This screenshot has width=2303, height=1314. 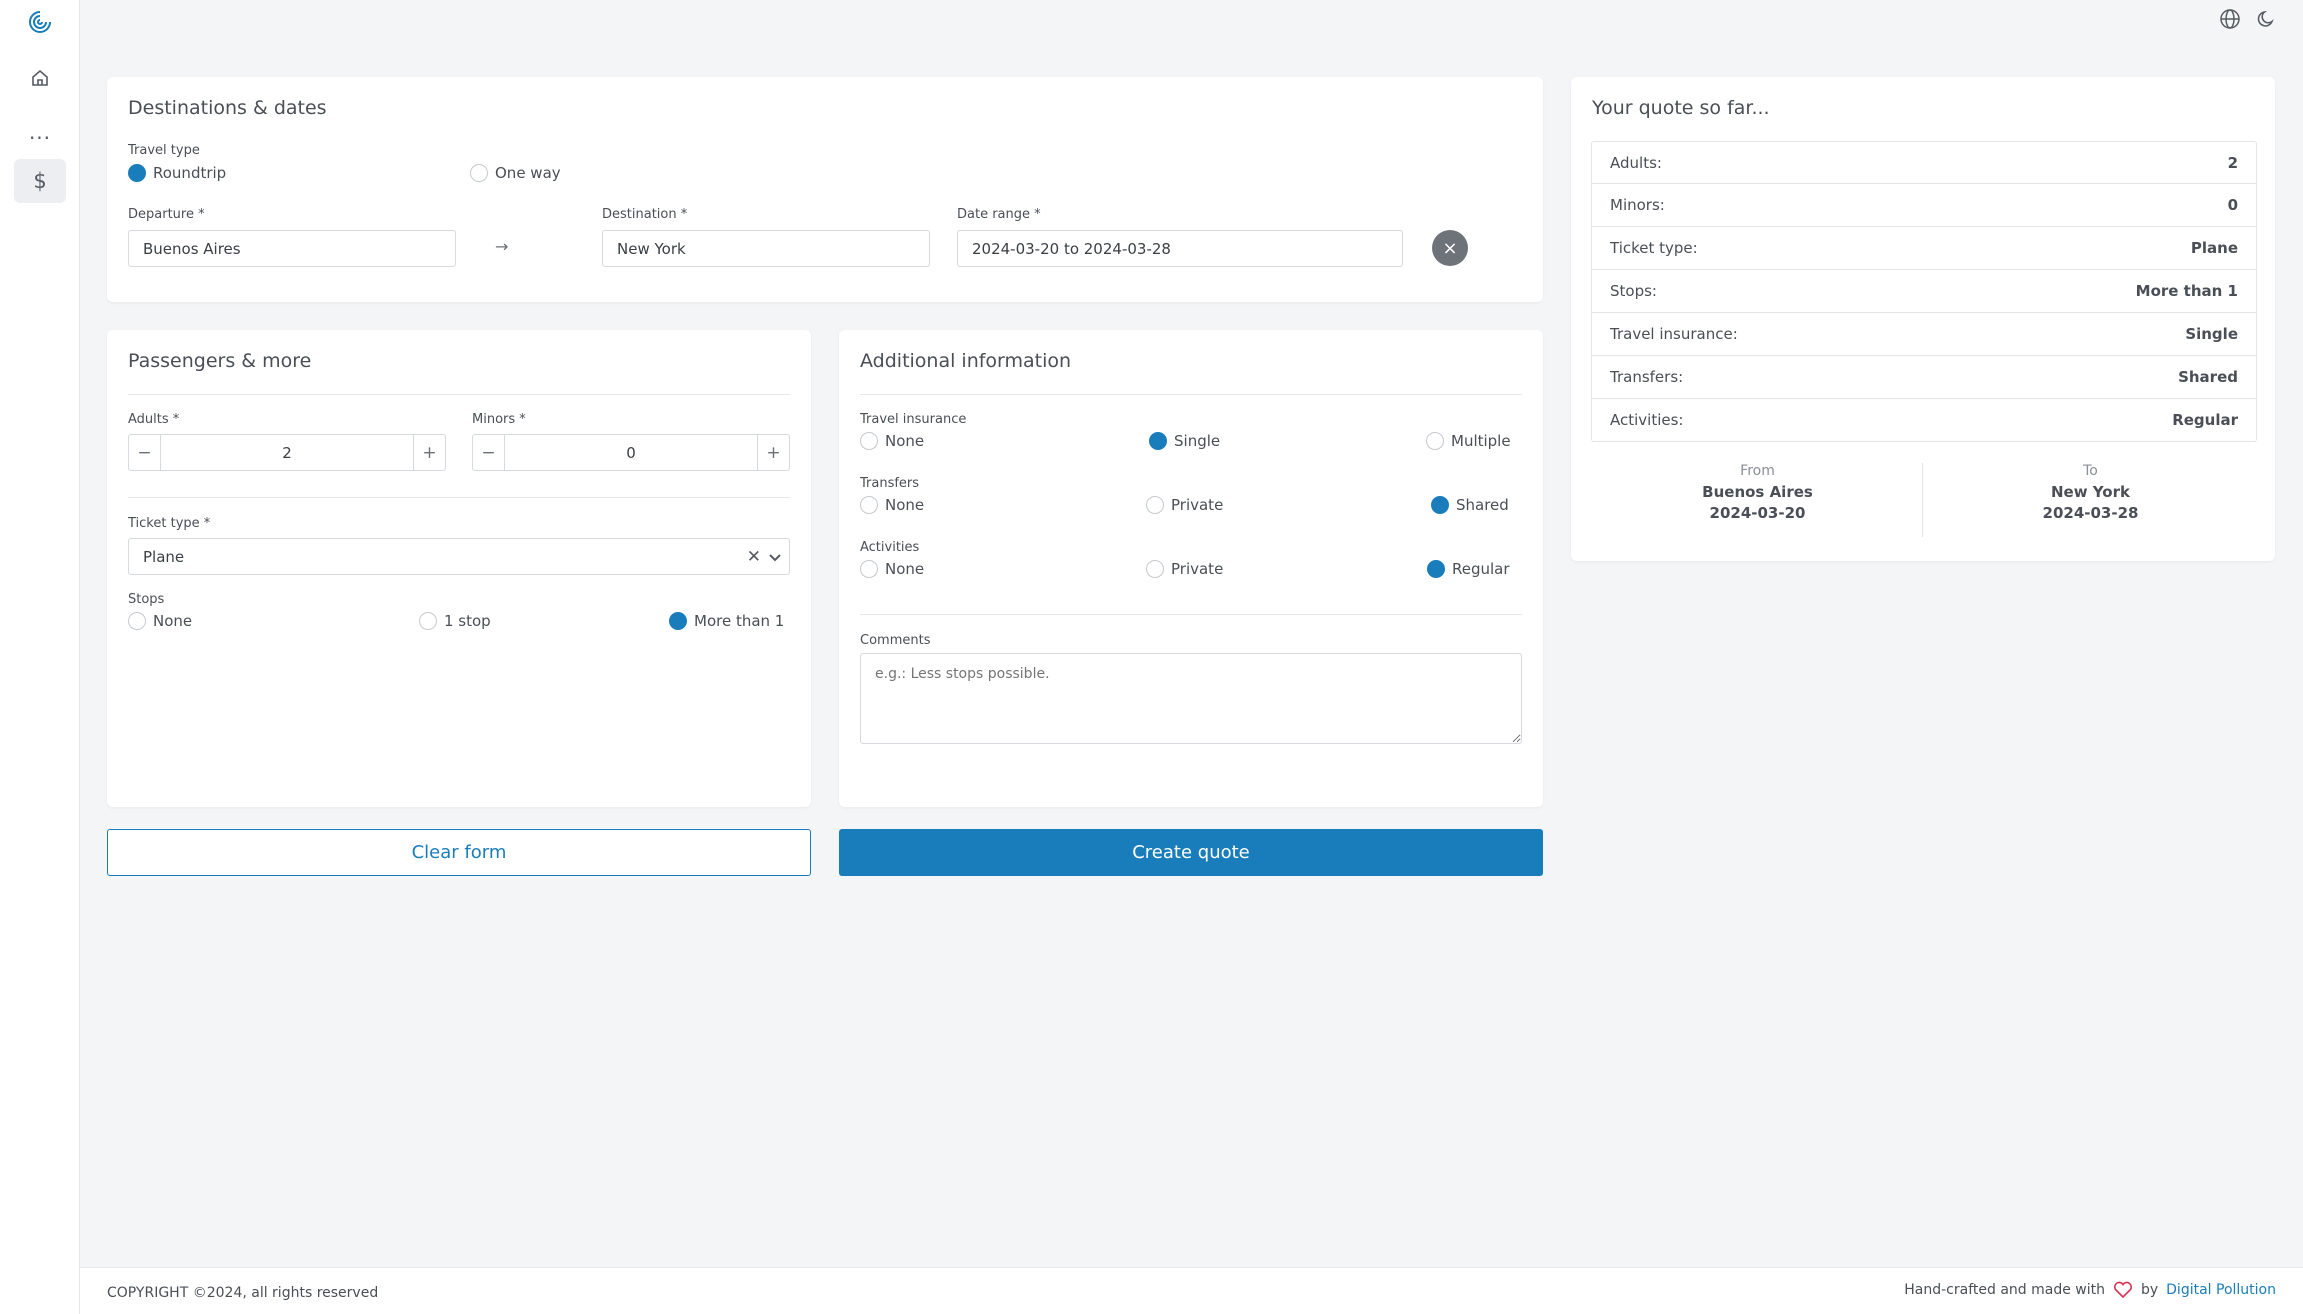 I want to click on divider, so click(x=1191, y=394).